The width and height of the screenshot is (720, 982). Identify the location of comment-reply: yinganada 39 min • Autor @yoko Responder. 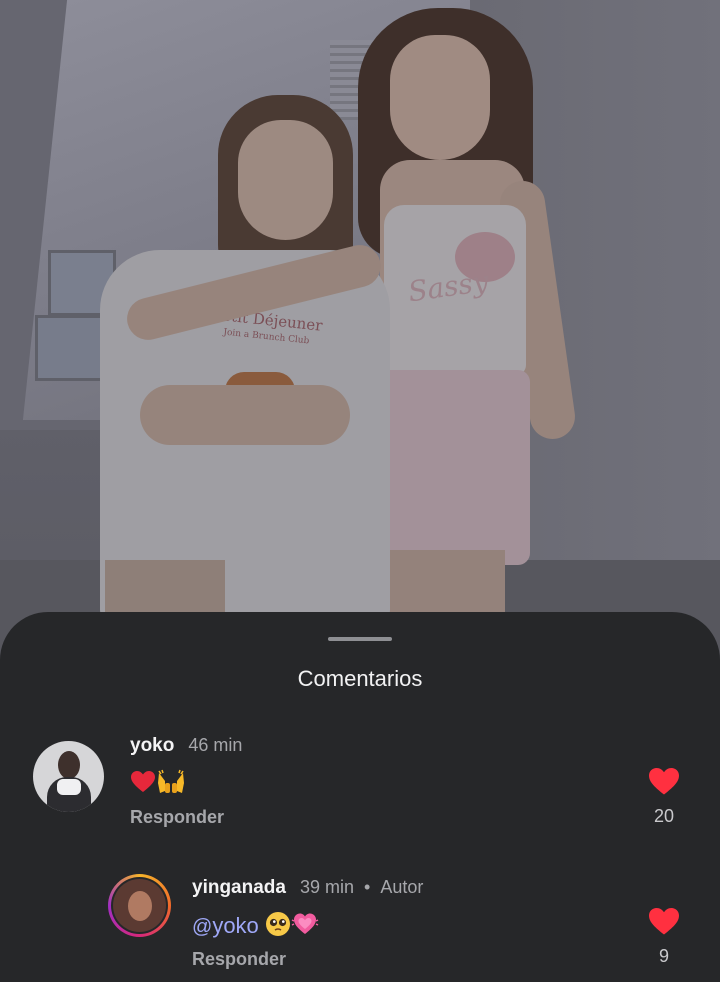
(307, 923).